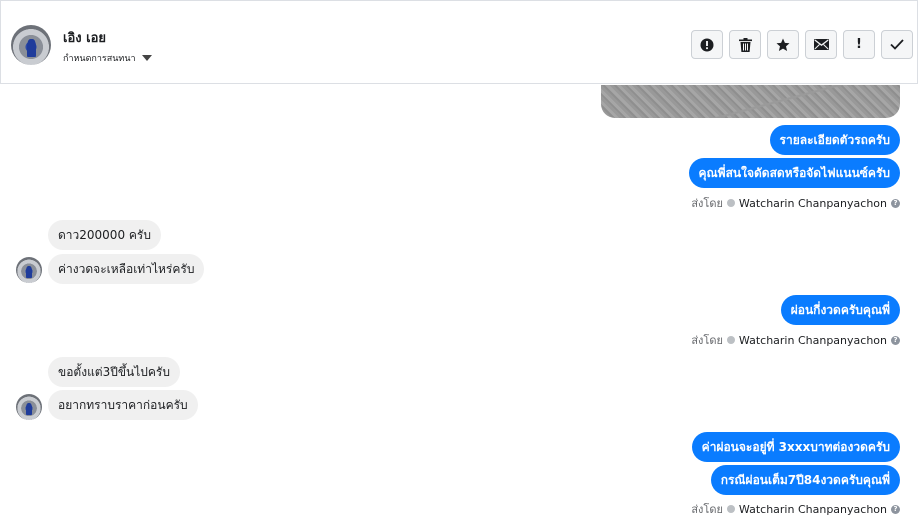 The image size is (919, 525). What do you see at coordinates (805, 480) in the screenshot?
I see `outgoing-message: กรณีผ่อนเต็ม7ปี84งวดครับคุณพี่` at bounding box center [805, 480].